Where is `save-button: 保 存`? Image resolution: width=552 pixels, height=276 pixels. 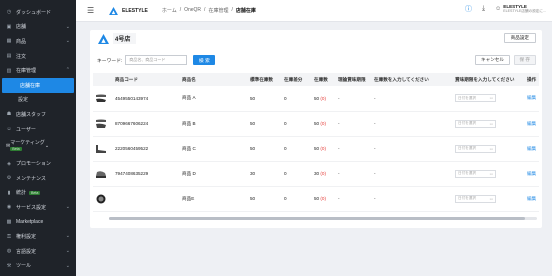 save-button: 保 存 is located at coordinates (524, 60).